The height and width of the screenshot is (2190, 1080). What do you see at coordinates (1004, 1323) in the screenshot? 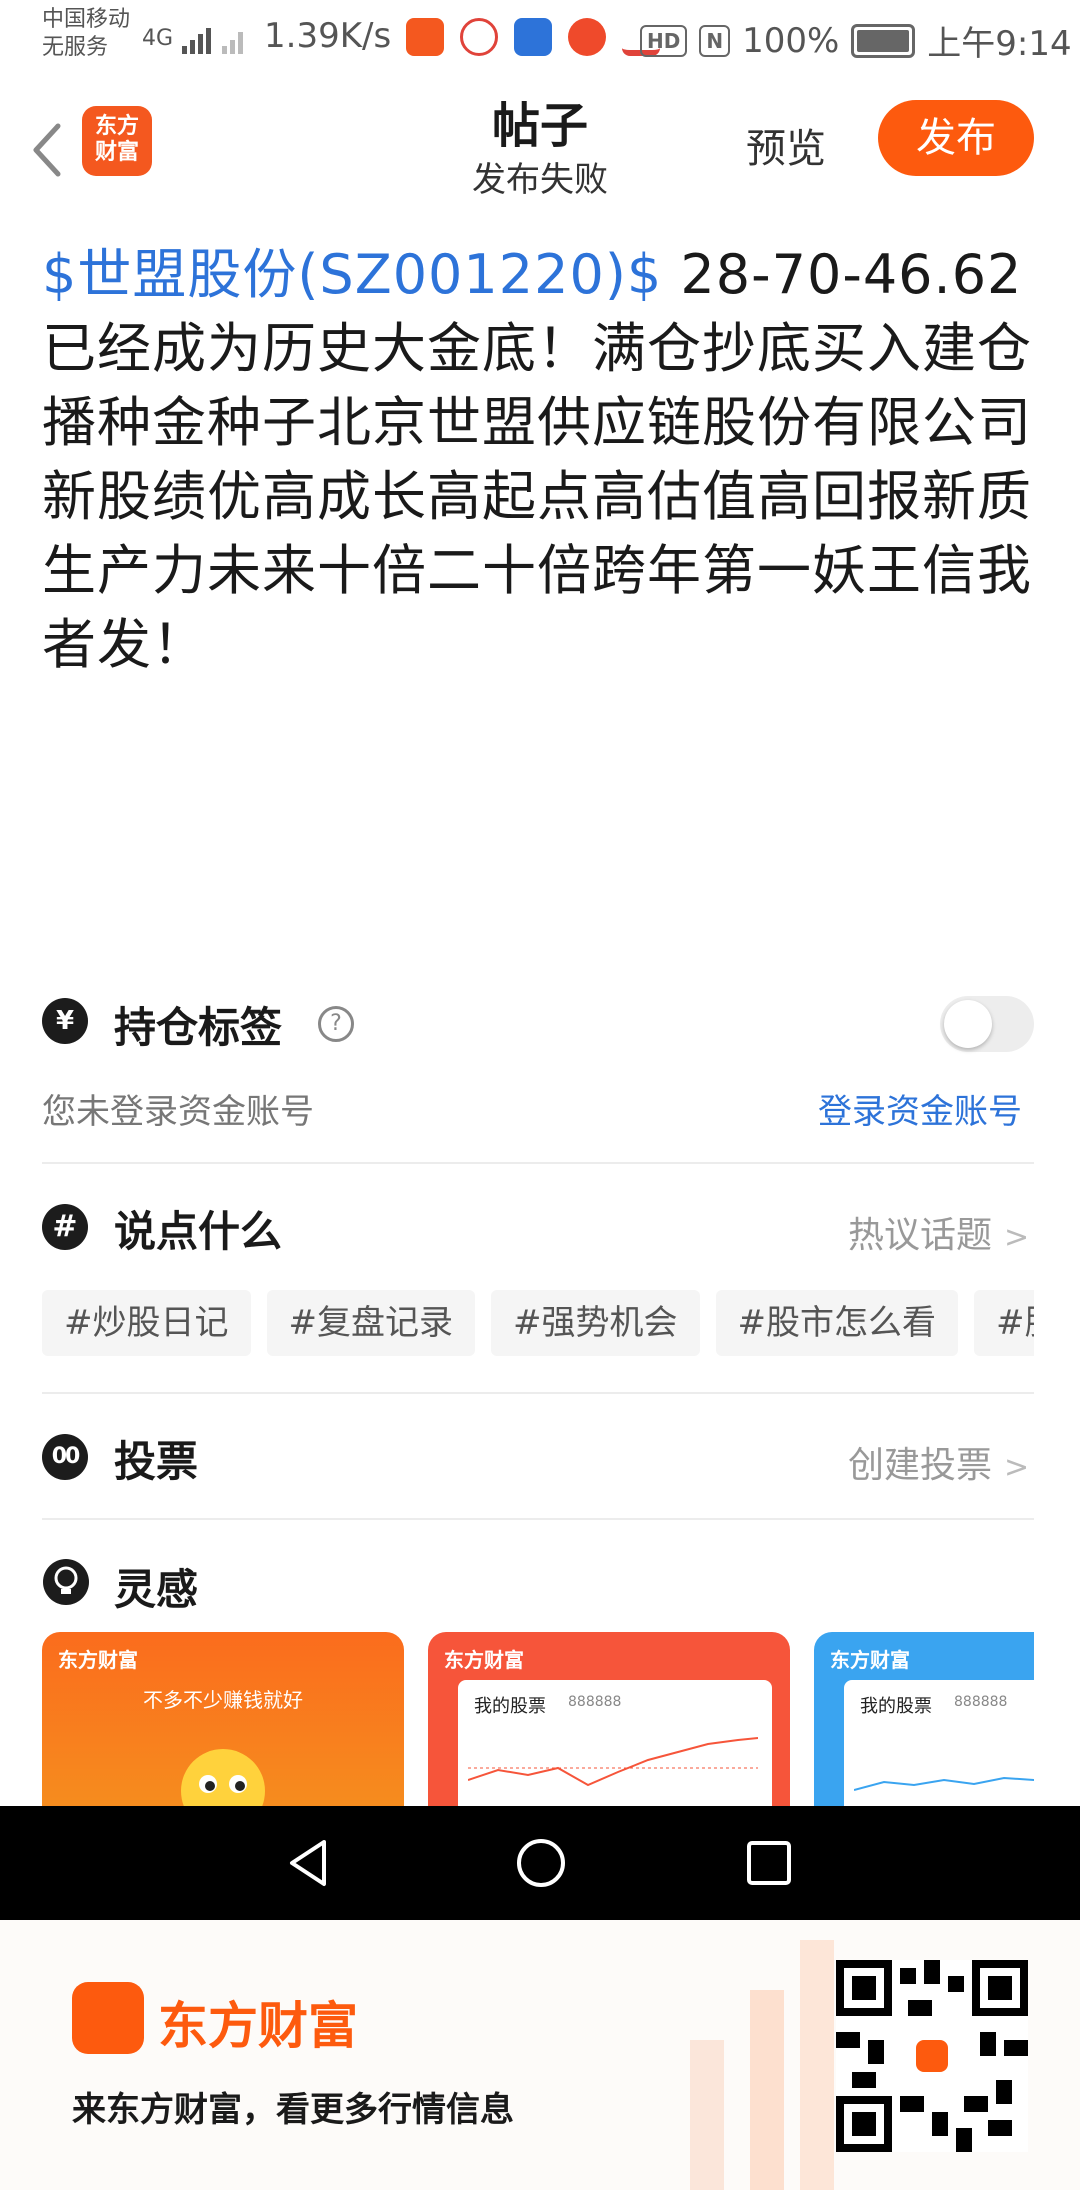
I see `topic-tag: #股` at bounding box center [1004, 1323].